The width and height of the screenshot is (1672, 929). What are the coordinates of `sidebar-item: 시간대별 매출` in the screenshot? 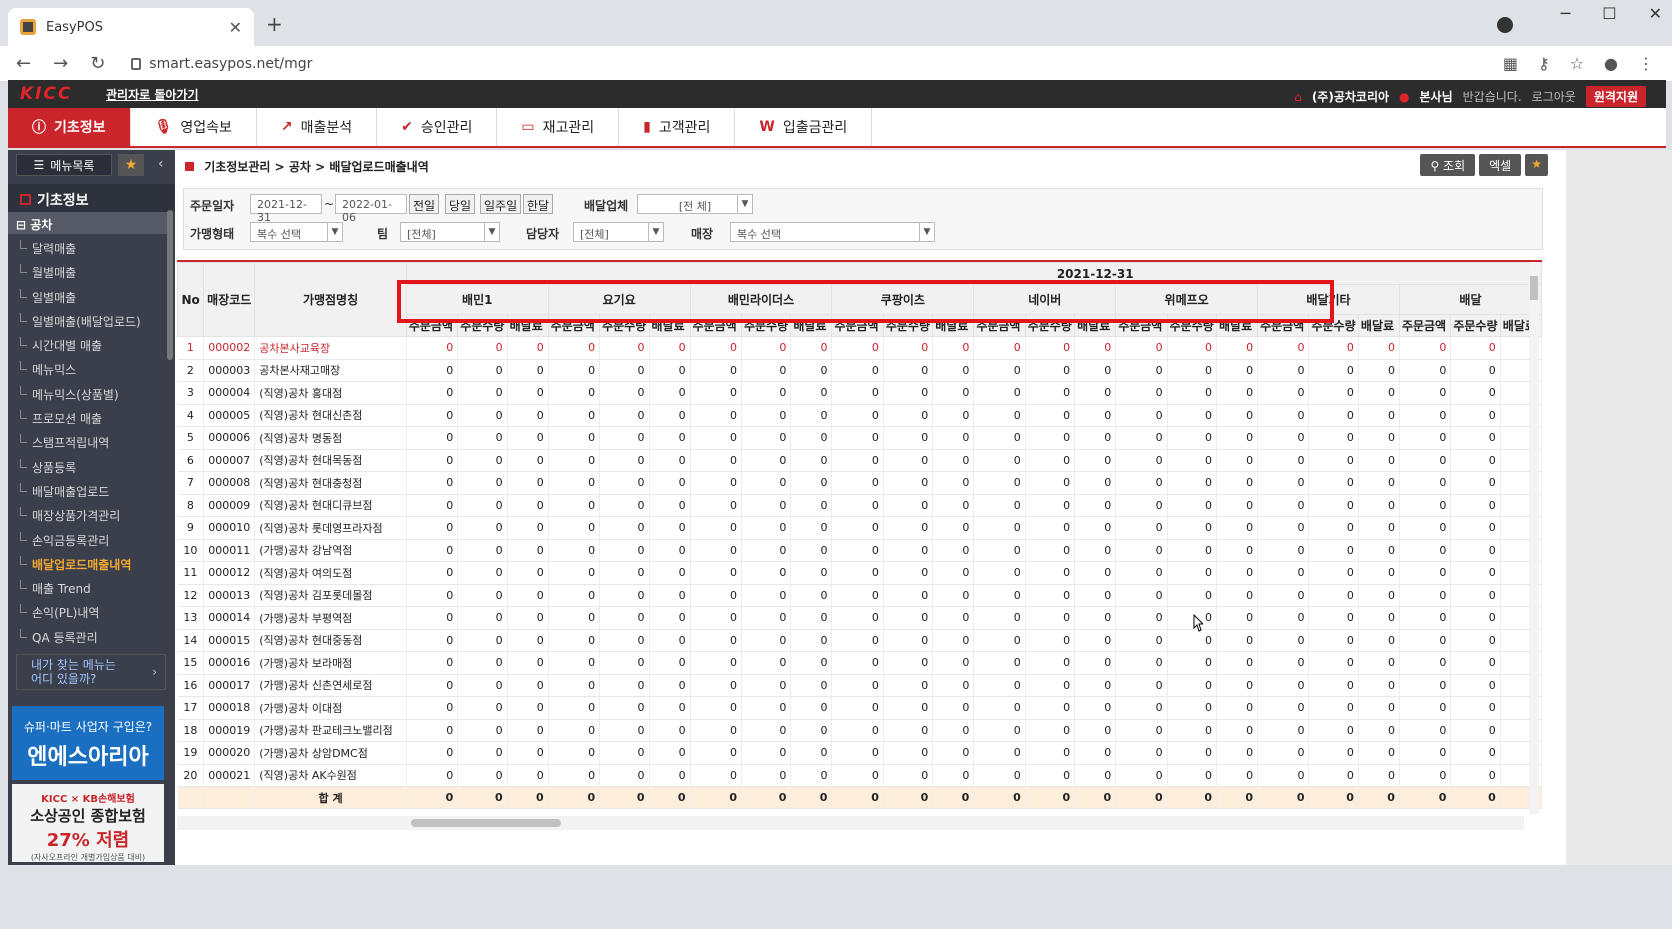 It's located at (87, 345).